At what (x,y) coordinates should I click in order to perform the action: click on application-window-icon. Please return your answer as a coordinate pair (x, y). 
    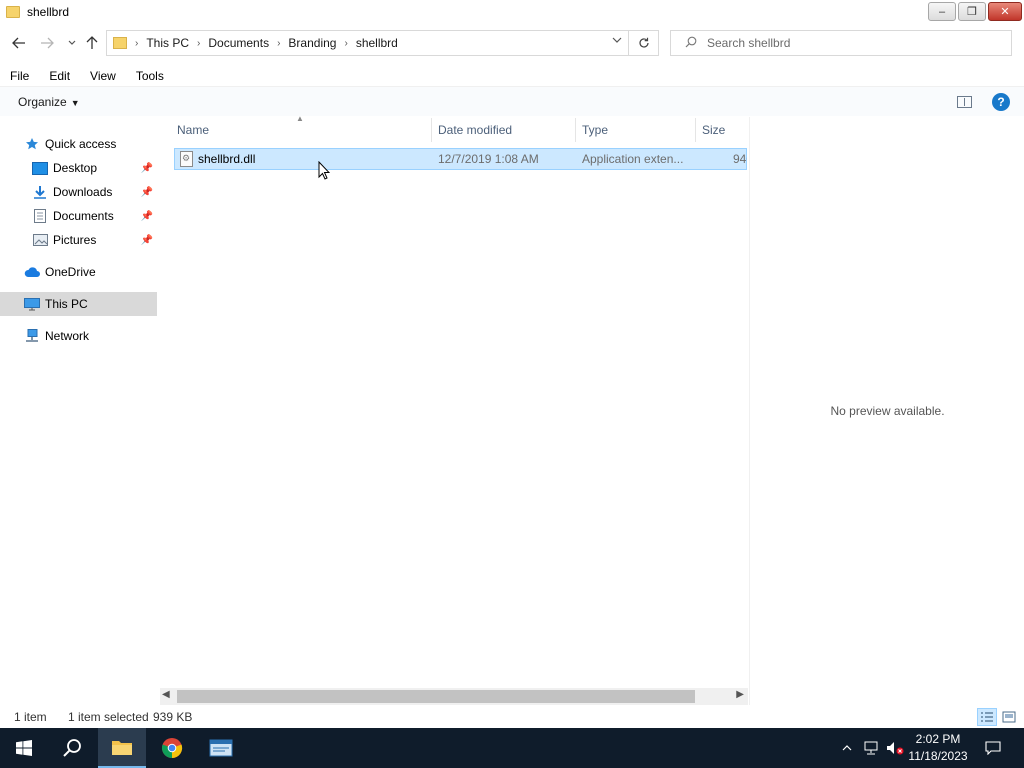
    Looking at the image, I should click on (221, 748).